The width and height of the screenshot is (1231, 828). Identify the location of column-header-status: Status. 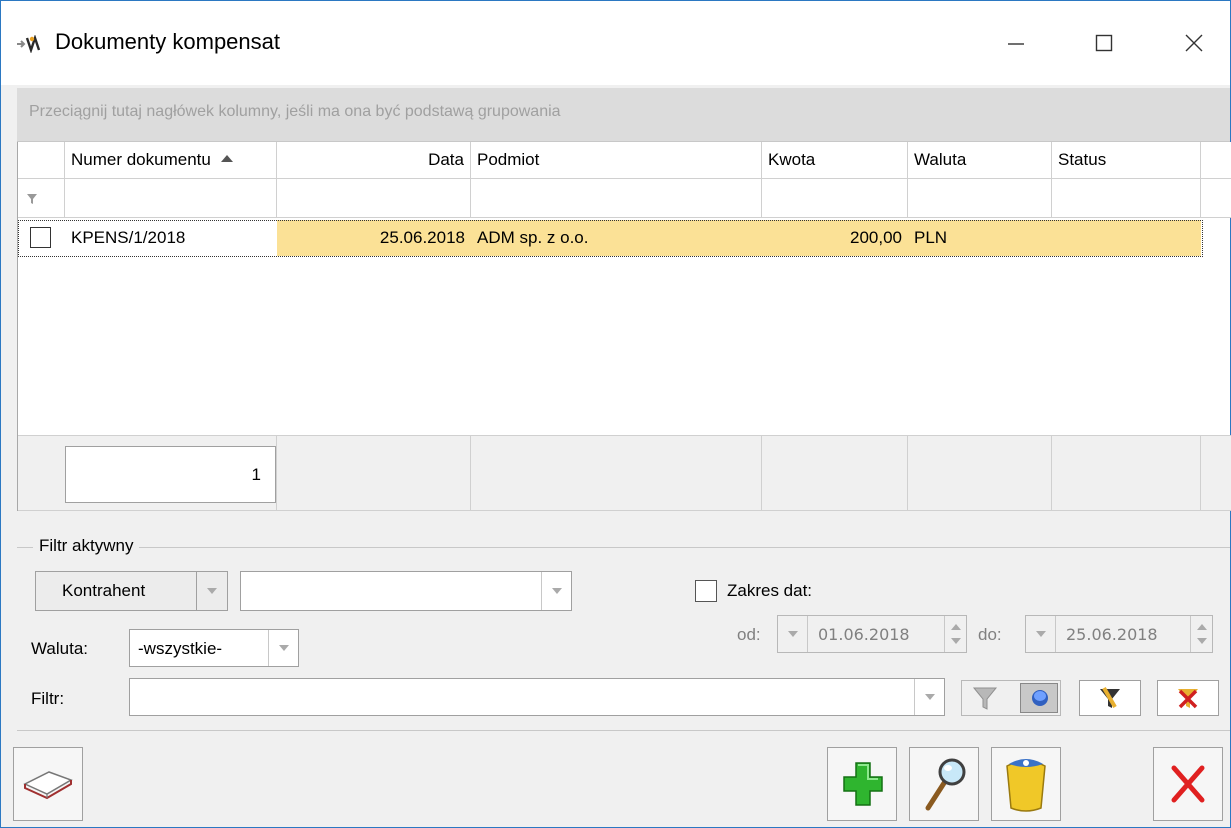
(1126, 160).